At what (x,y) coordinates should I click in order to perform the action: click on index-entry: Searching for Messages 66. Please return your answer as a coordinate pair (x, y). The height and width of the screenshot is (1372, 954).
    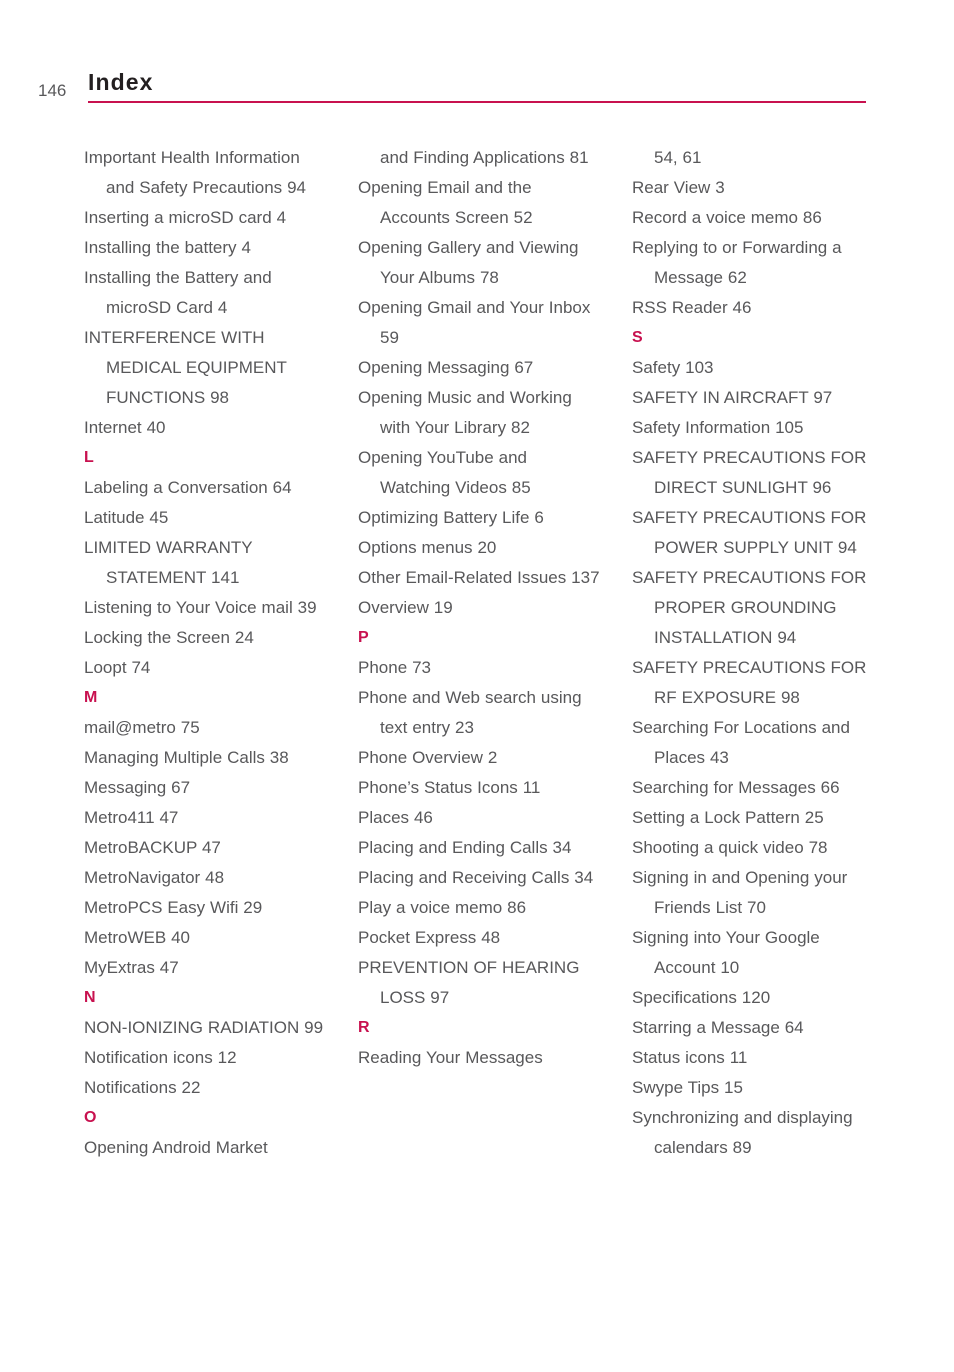
    Looking at the image, I should click on (736, 787).